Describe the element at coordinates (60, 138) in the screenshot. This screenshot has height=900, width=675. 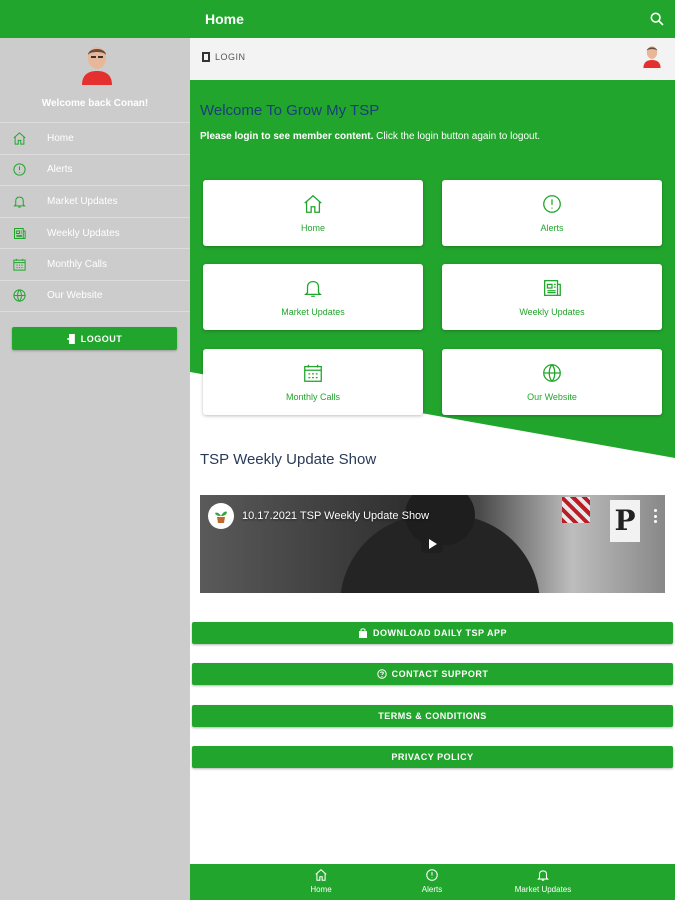
I see `drawer-item-label: Home` at that location.